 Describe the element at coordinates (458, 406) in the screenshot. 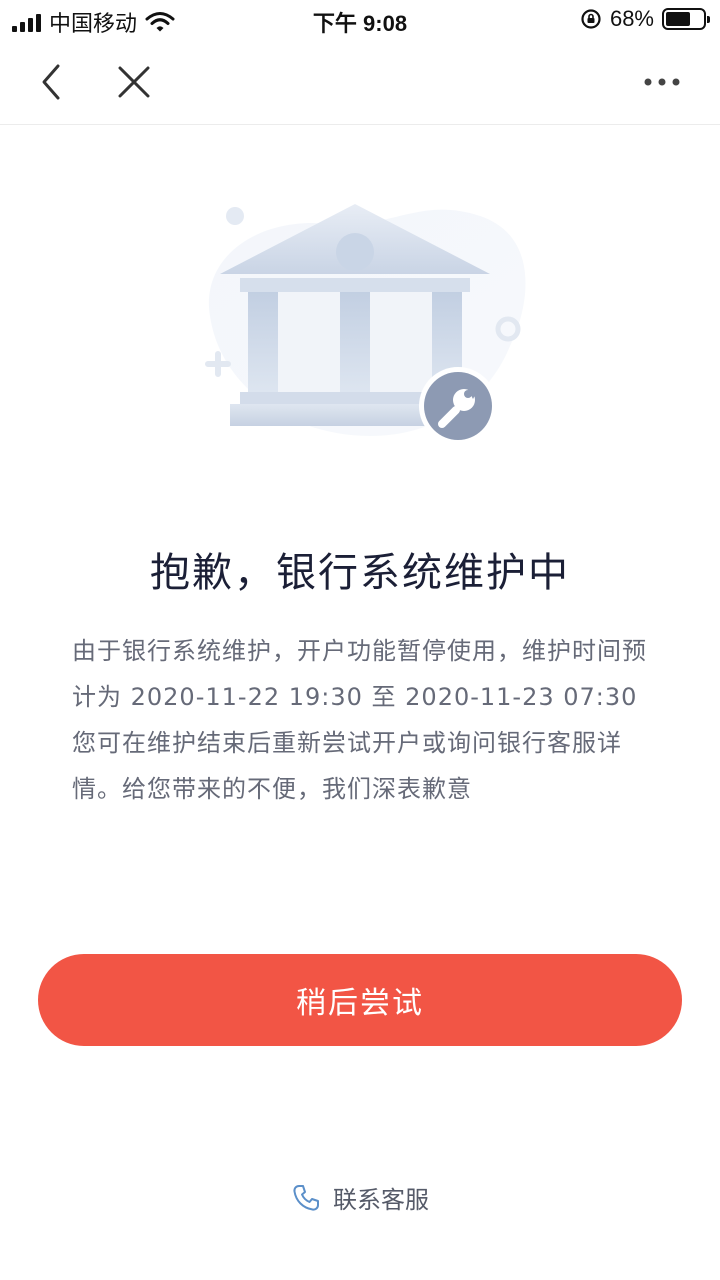

I see `wrench-icon` at that location.